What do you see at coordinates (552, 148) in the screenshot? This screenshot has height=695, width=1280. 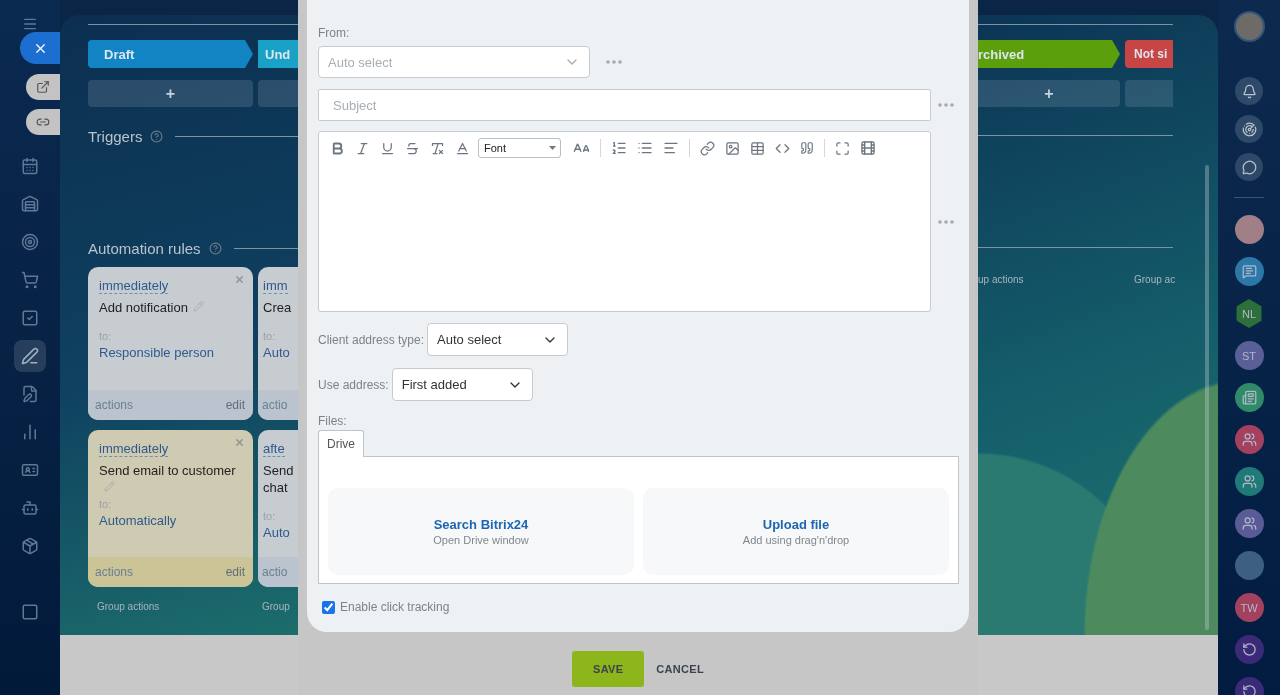 I see `caret-icon` at bounding box center [552, 148].